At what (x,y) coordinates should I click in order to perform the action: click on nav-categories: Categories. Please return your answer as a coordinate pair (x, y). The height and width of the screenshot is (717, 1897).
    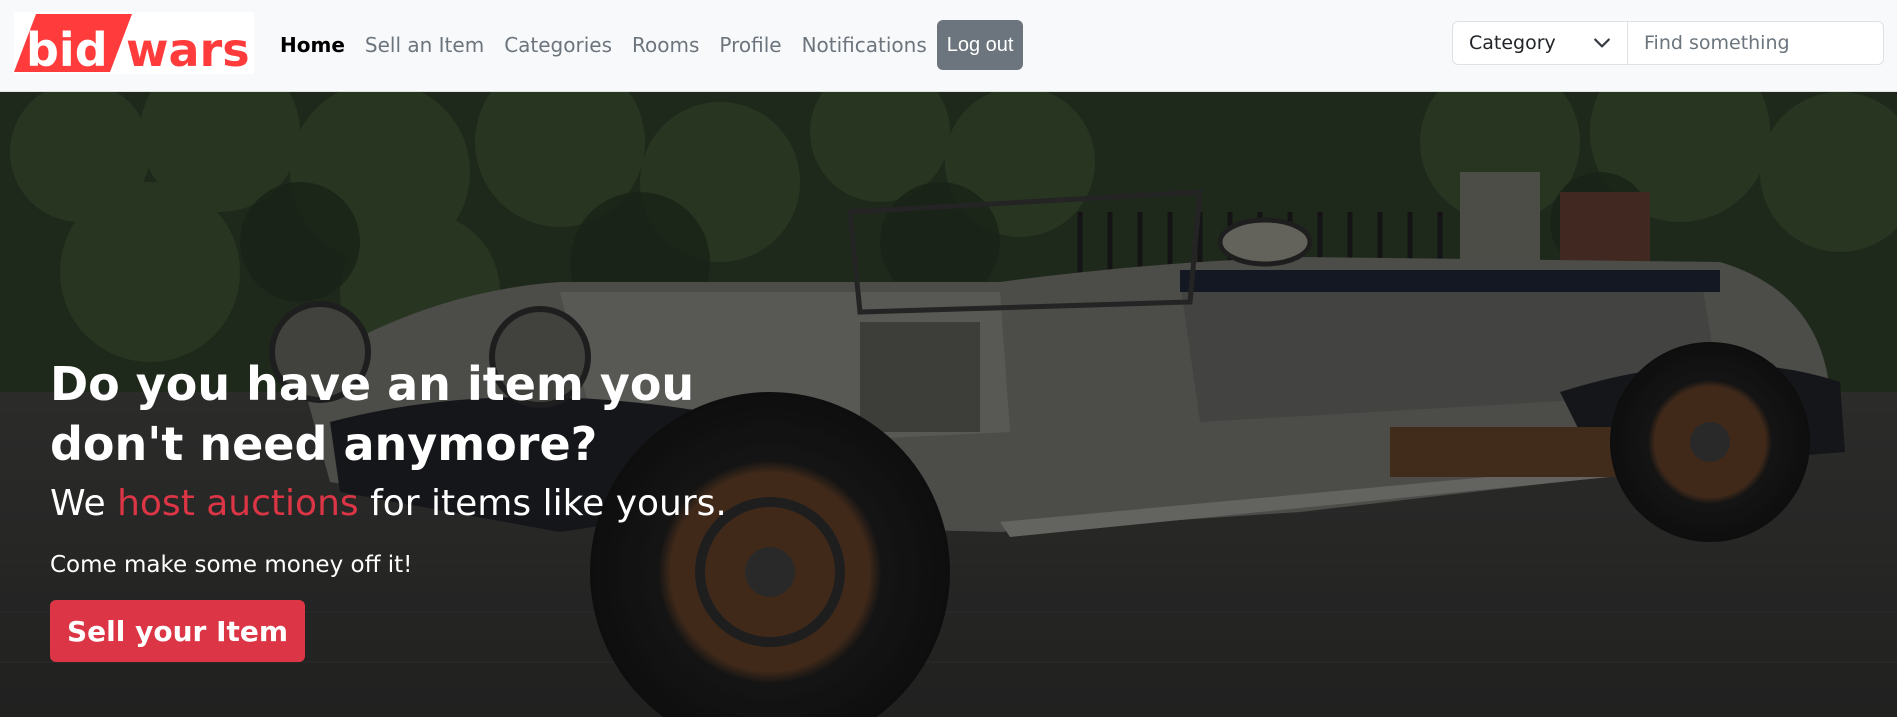
    Looking at the image, I should click on (558, 45).